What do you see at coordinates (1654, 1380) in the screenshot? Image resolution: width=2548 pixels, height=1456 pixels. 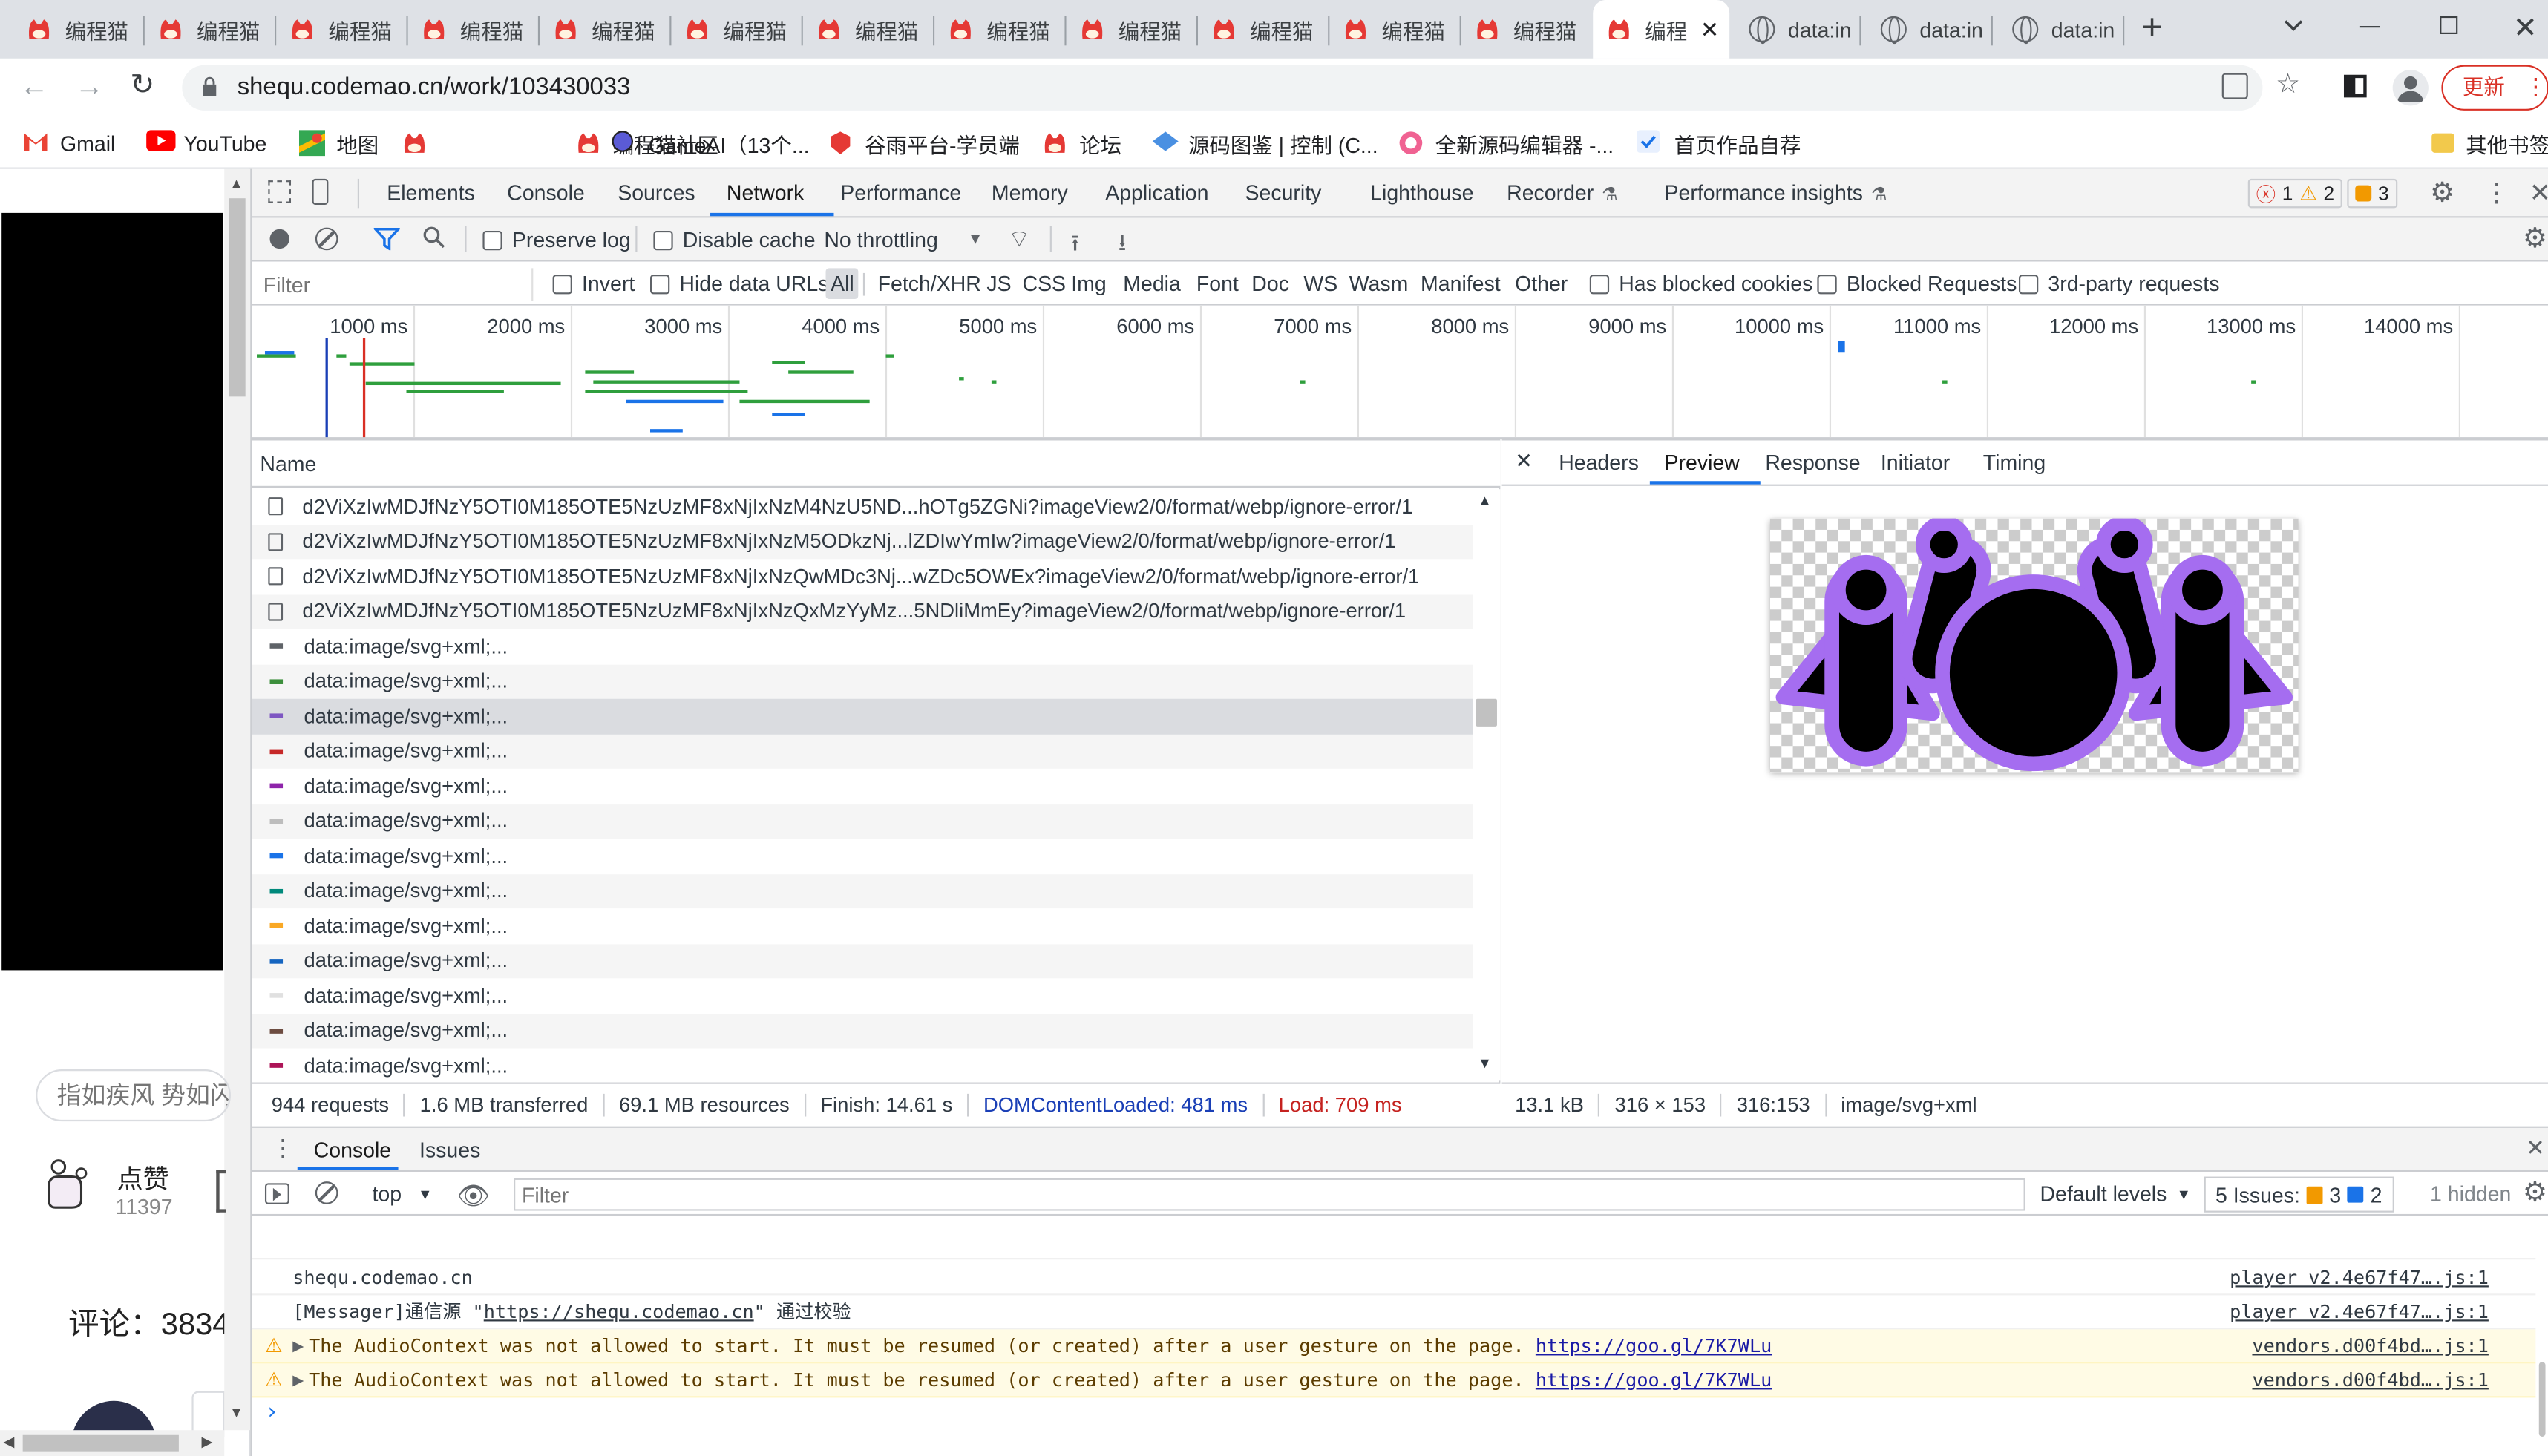 I see `message-link: https://goo.gl/7K7WLu` at bounding box center [1654, 1380].